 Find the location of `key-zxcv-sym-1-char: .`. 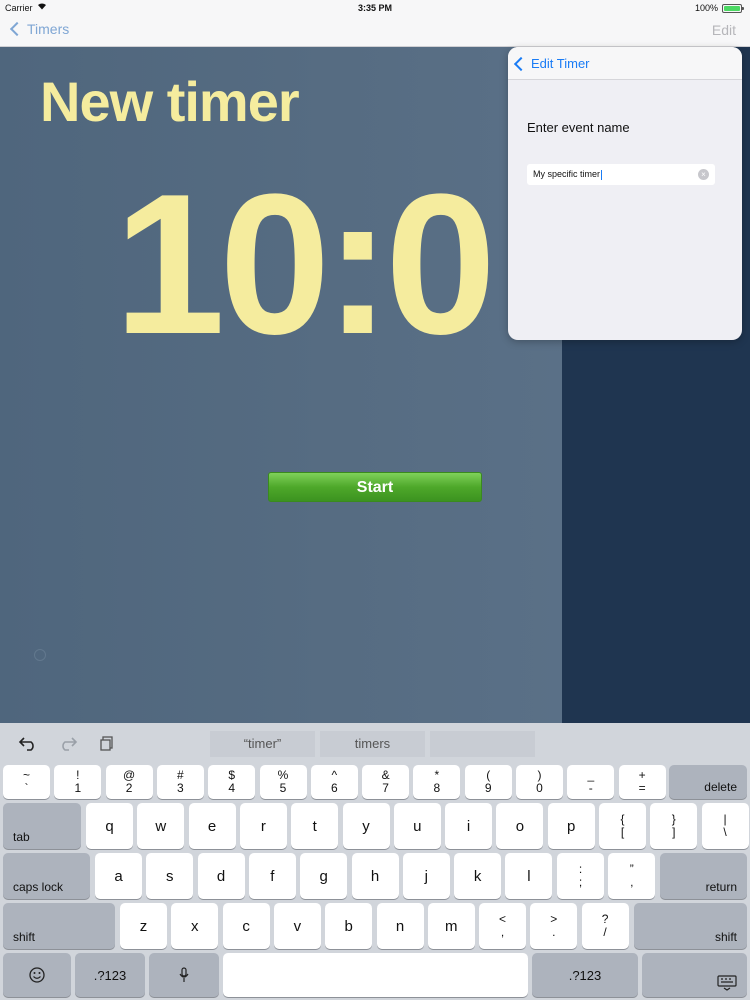

key-zxcv-sym-1-char: . is located at coordinates (554, 932).